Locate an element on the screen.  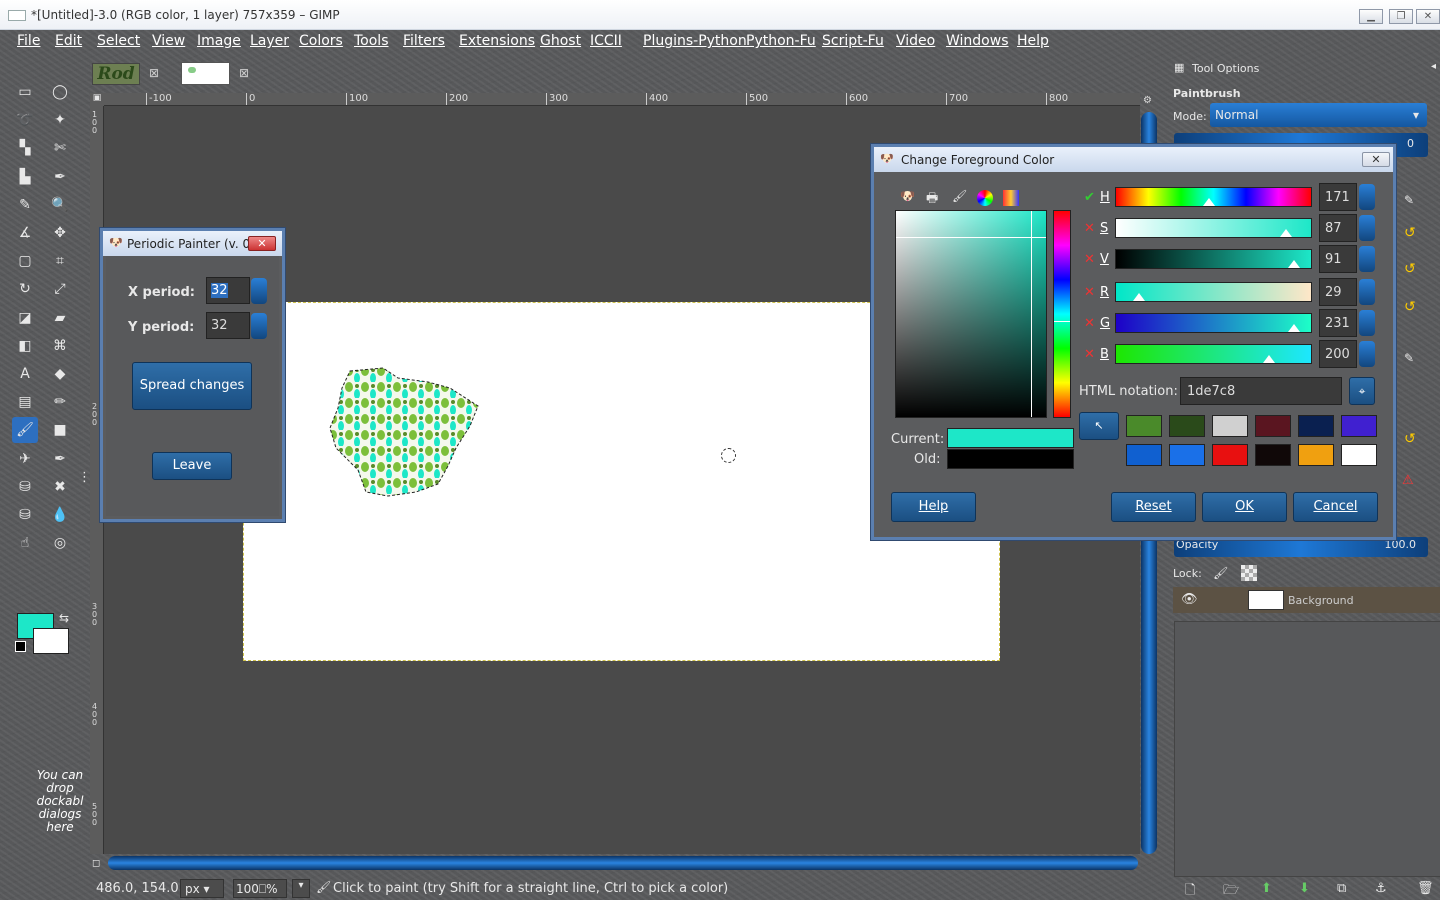
delete-layer-icon: 🗑 is located at coordinates (1425, 888).